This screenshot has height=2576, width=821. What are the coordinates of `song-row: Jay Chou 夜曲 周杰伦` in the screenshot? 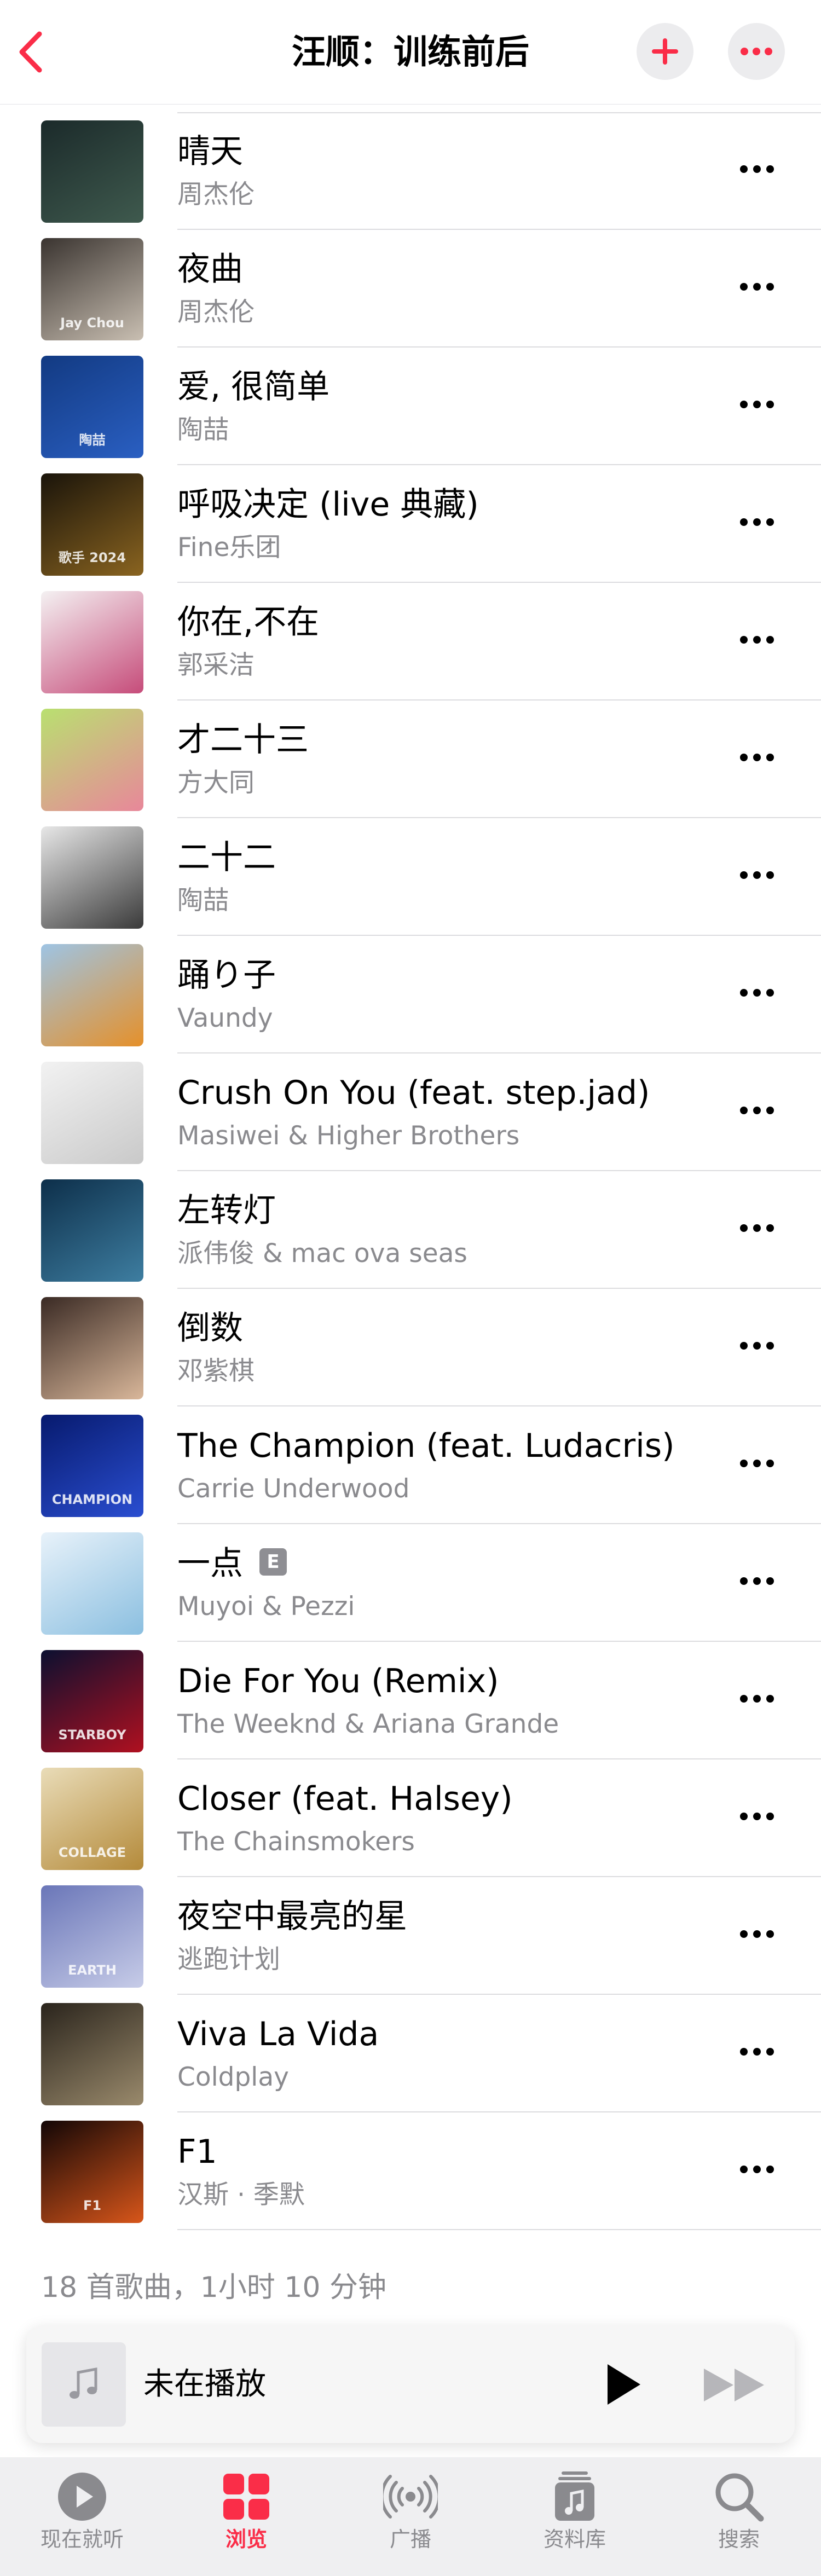 It's located at (410, 289).